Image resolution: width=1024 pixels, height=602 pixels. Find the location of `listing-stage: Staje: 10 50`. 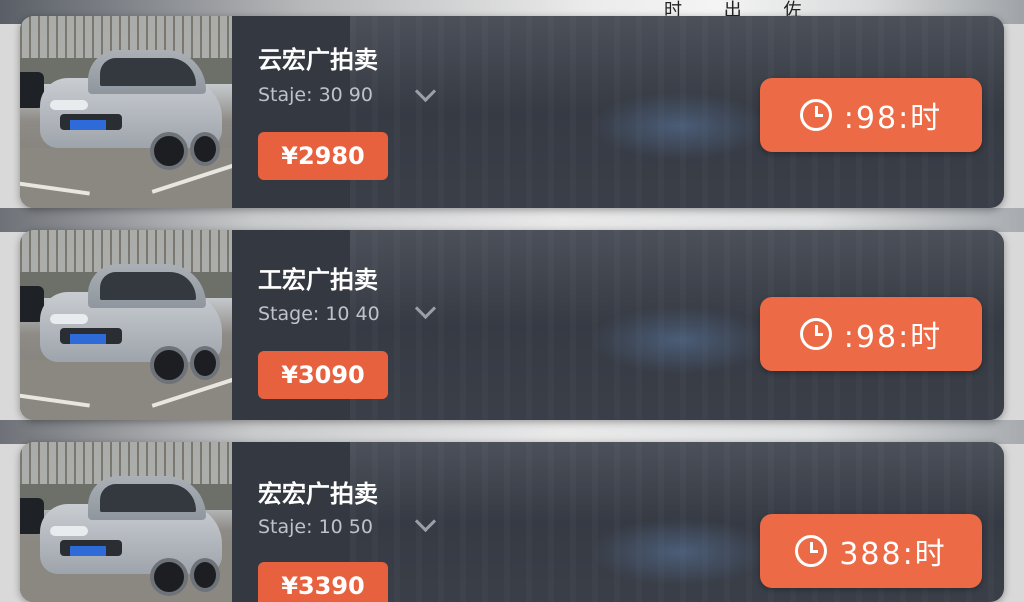

listing-stage: Staje: 10 50 is located at coordinates (315, 527).